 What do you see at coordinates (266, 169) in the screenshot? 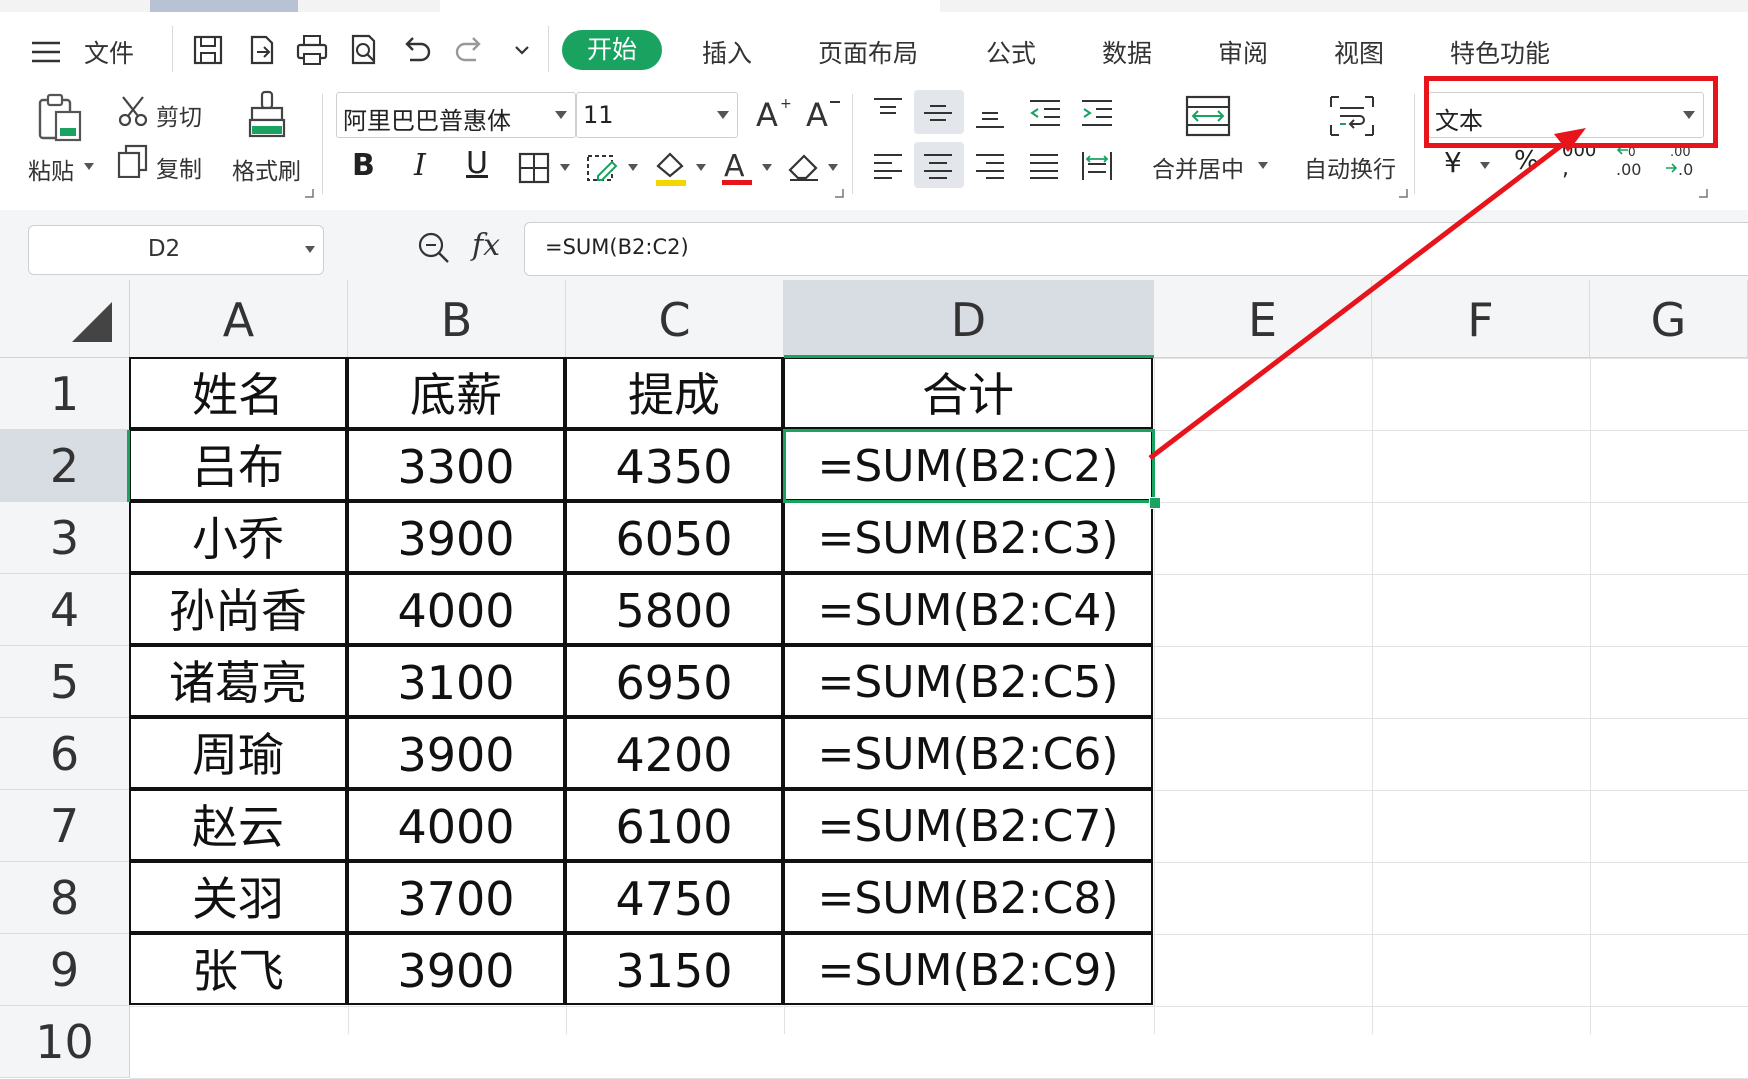
I see `format-painter-button: 格式刷` at bounding box center [266, 169].